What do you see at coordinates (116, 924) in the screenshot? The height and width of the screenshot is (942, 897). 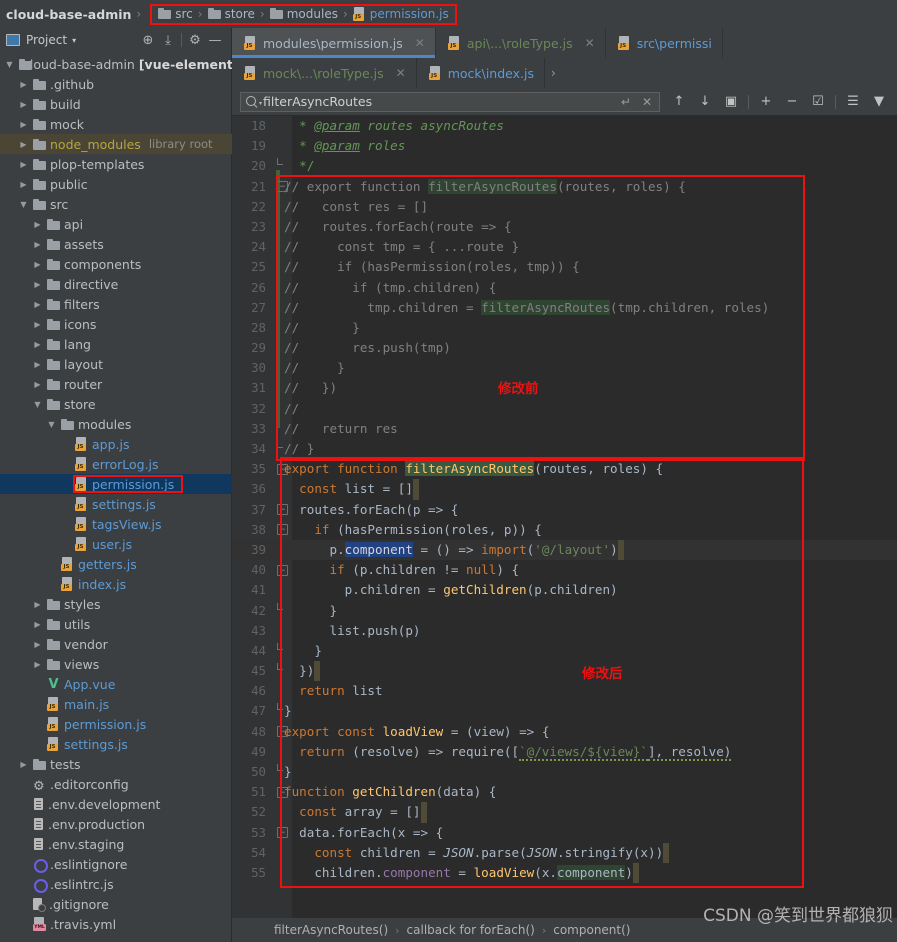 I see `tree-item--travis-yml: .travis.yml` at bounding box center [116, 924].